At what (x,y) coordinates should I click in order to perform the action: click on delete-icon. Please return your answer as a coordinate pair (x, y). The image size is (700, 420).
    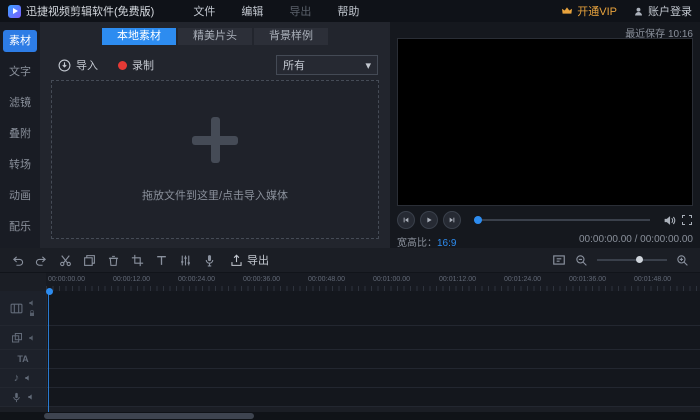
    Looking at the image, I should click on (113, 260).